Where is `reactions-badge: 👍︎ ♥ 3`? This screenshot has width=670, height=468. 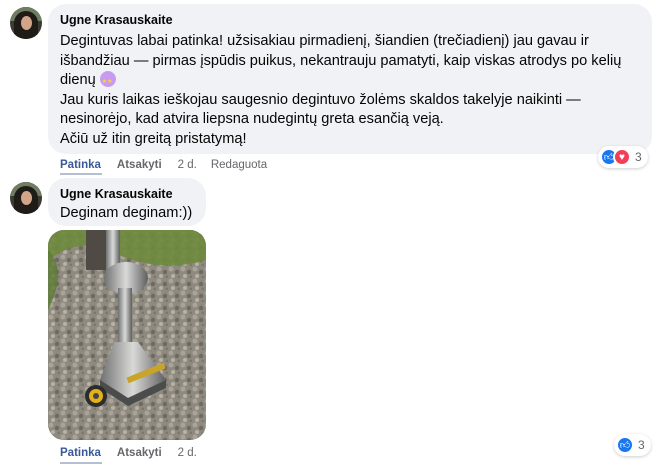
reactions-badge: 👍︎ ♥ 3 is located at coordinates (623, 157).